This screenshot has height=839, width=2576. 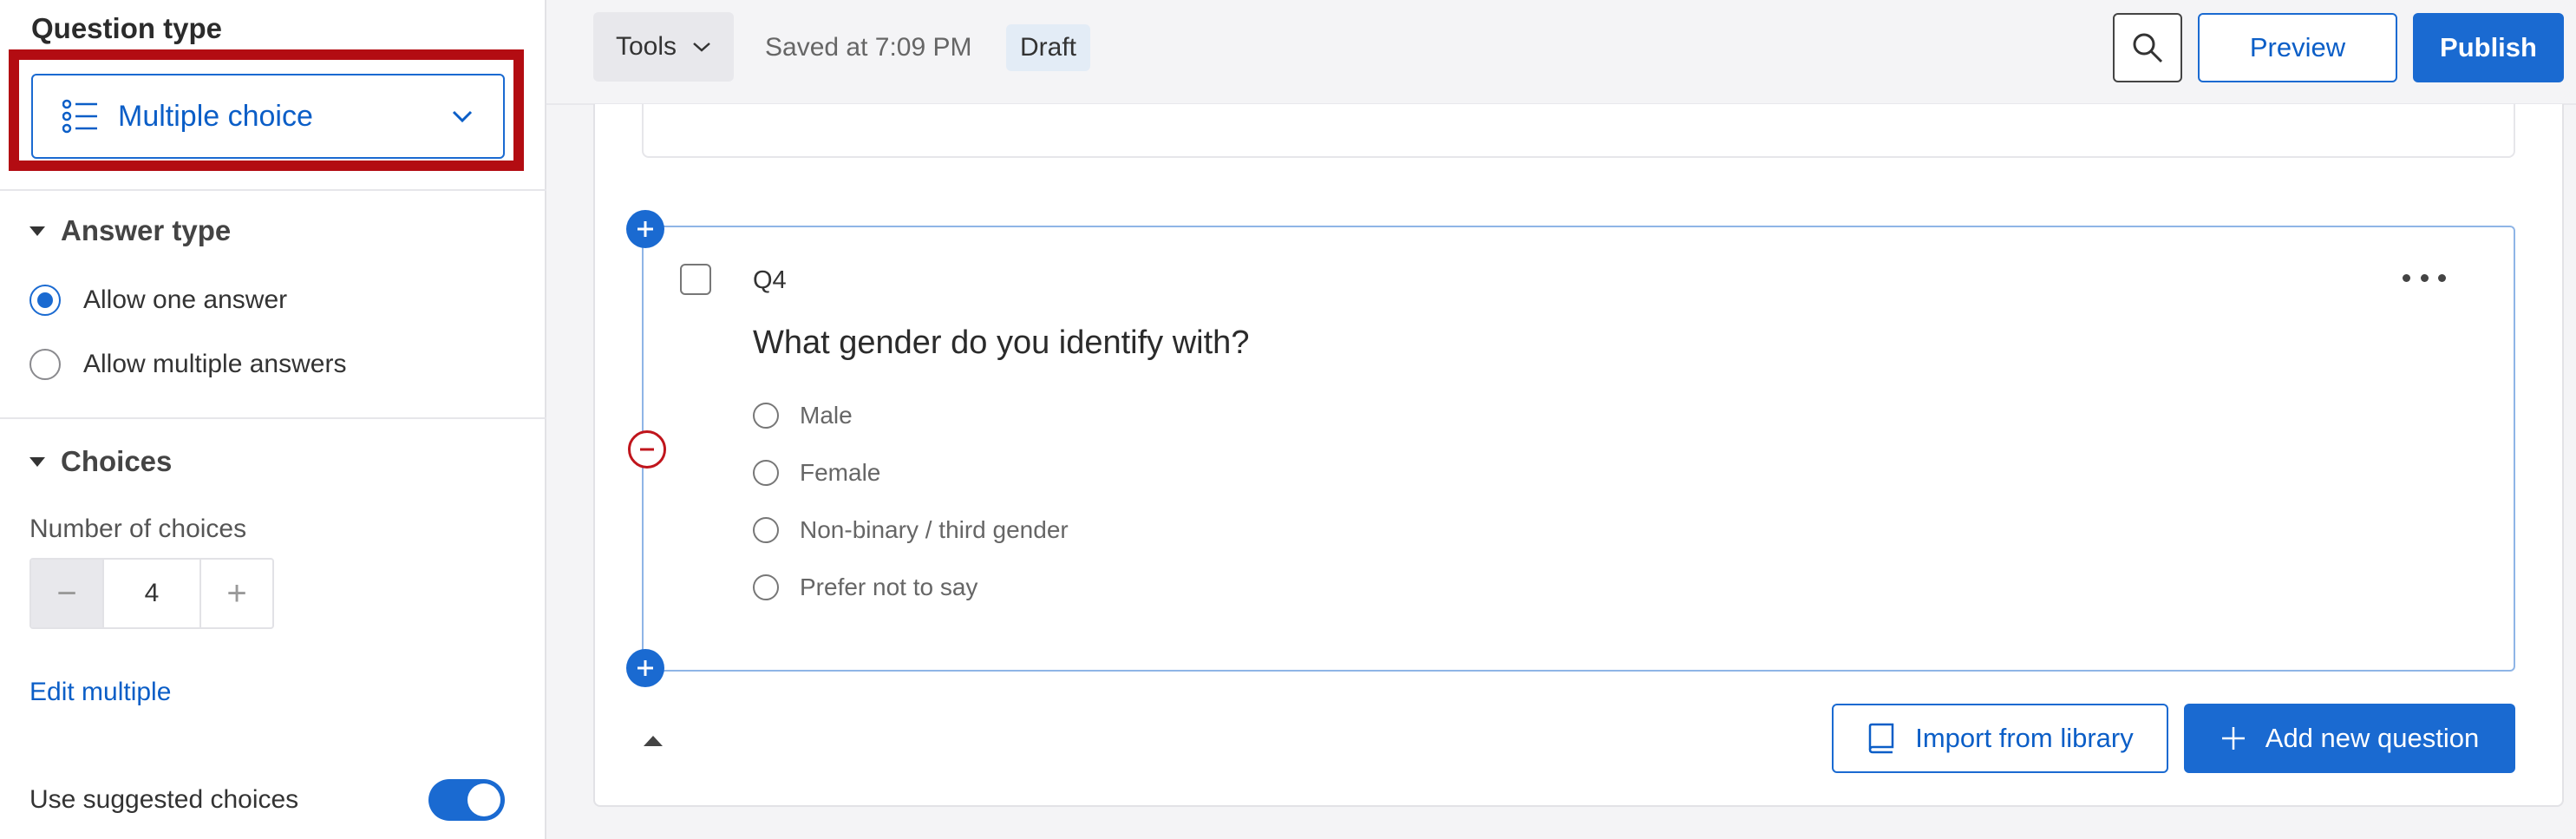 What do you see at coordinates (770, 280) in the screenshot?
I see `question-number: Q4` at bounding box center [770, 280].